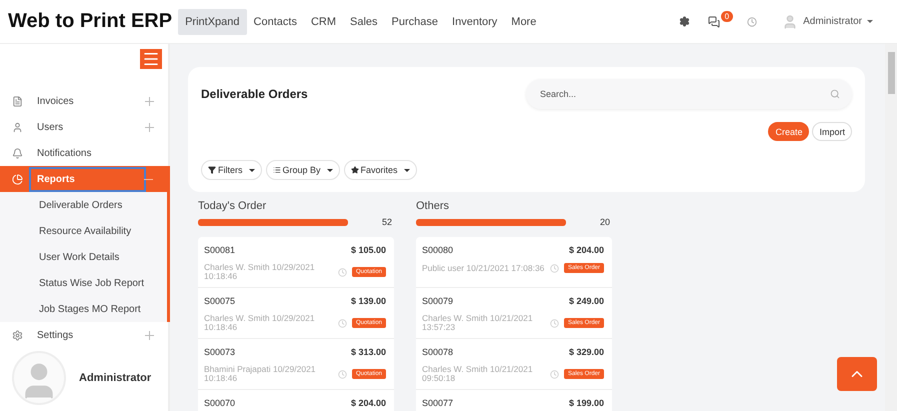 The height and width of the screenshot is (411, 897). What do you see at coordinates (83, 205) in the screenshot?
I see `submenu-item: Deliverable Orders` at bounding box center [83, 205].